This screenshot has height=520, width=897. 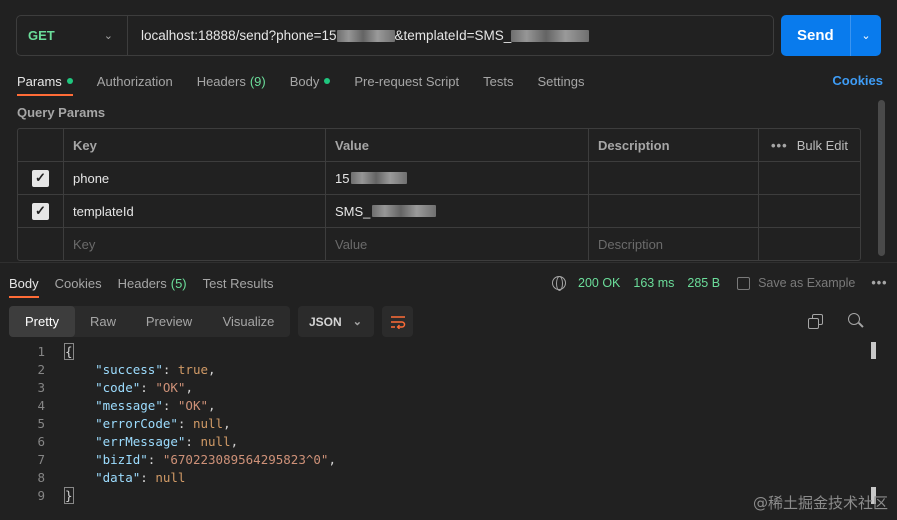 I want to click on pane-divider, so click(x=448, y=262).